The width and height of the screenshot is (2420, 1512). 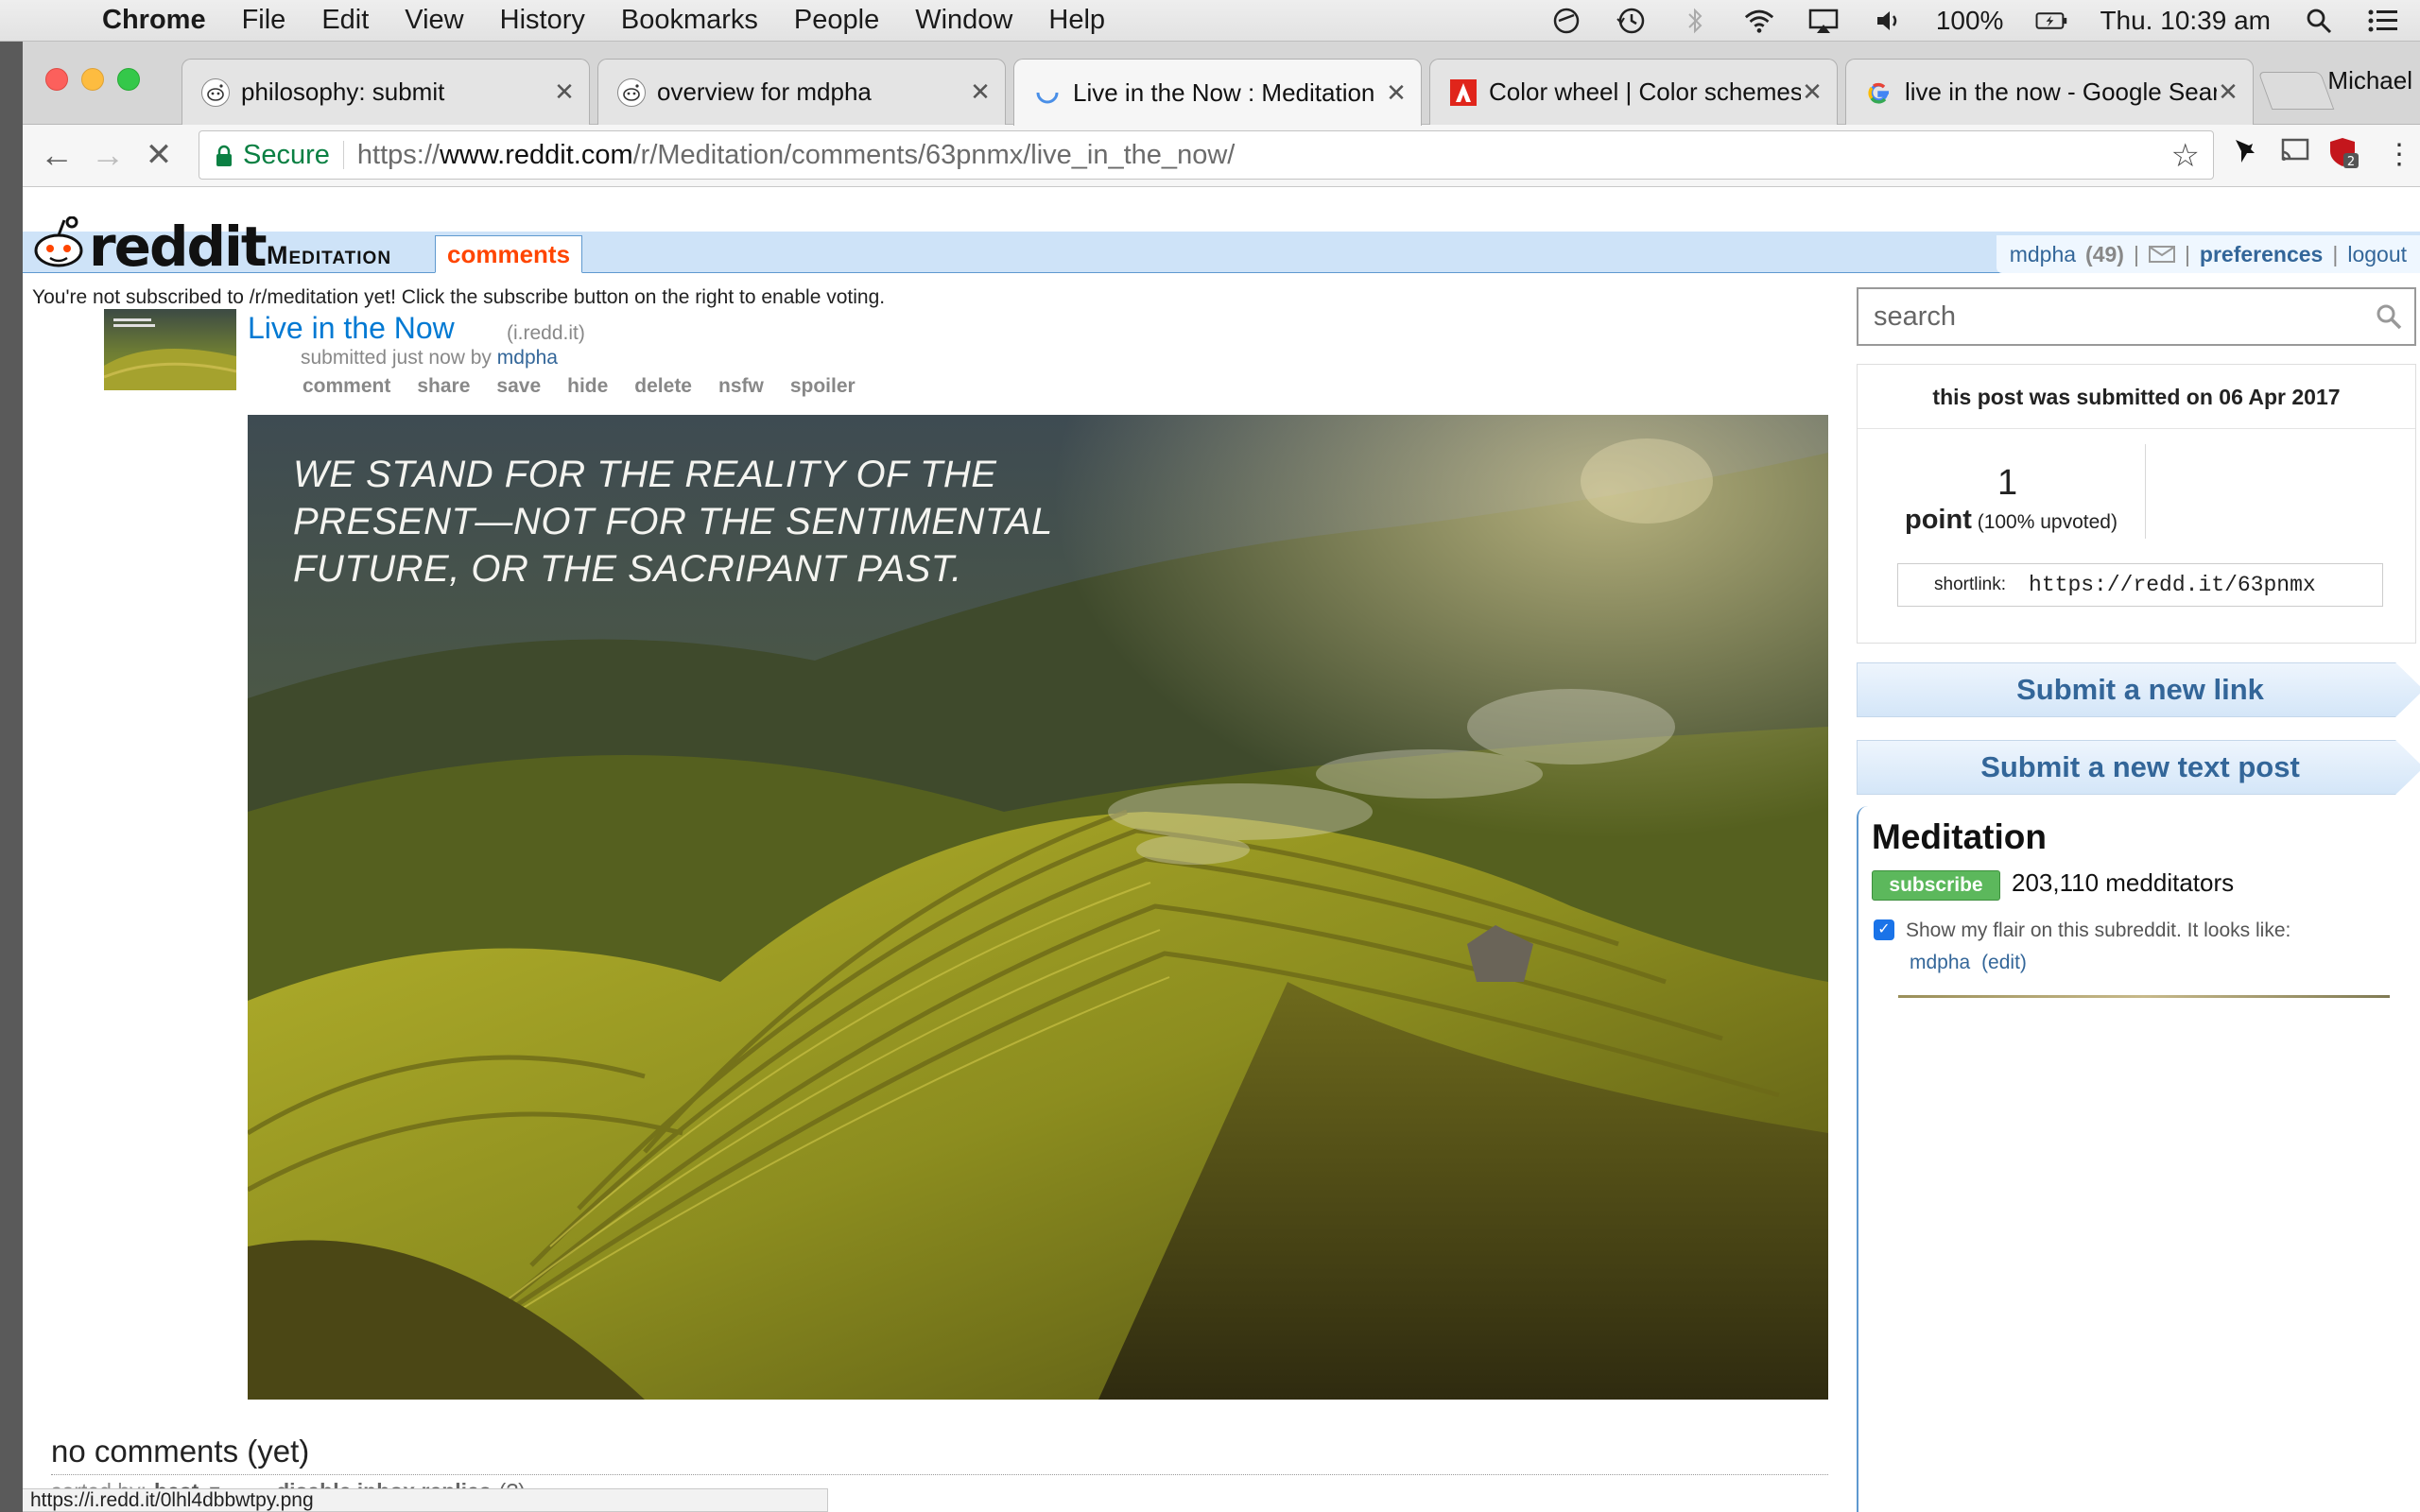 I want to click on user-karma: (49), so click(x=2104, y=253).